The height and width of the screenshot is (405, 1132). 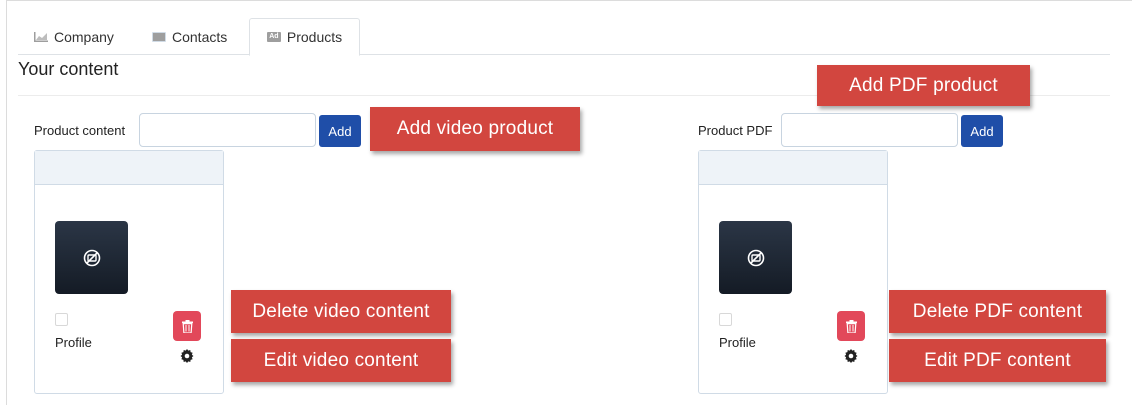 What do you see at coordinates (129, 272) in the screenshot?
I see `video-content-card: Profile` at bounding box center [129, 272].